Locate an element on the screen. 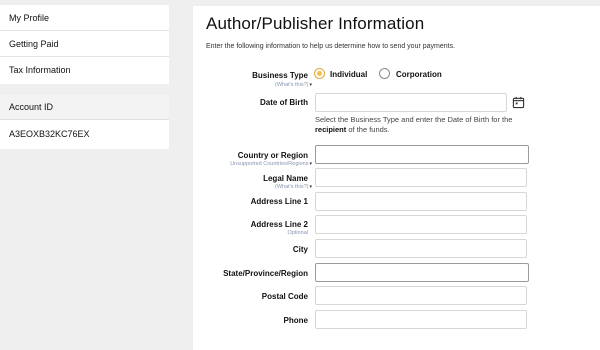  business-type-help-link: (What's this?)▾ is located at coordinates (293, 85).